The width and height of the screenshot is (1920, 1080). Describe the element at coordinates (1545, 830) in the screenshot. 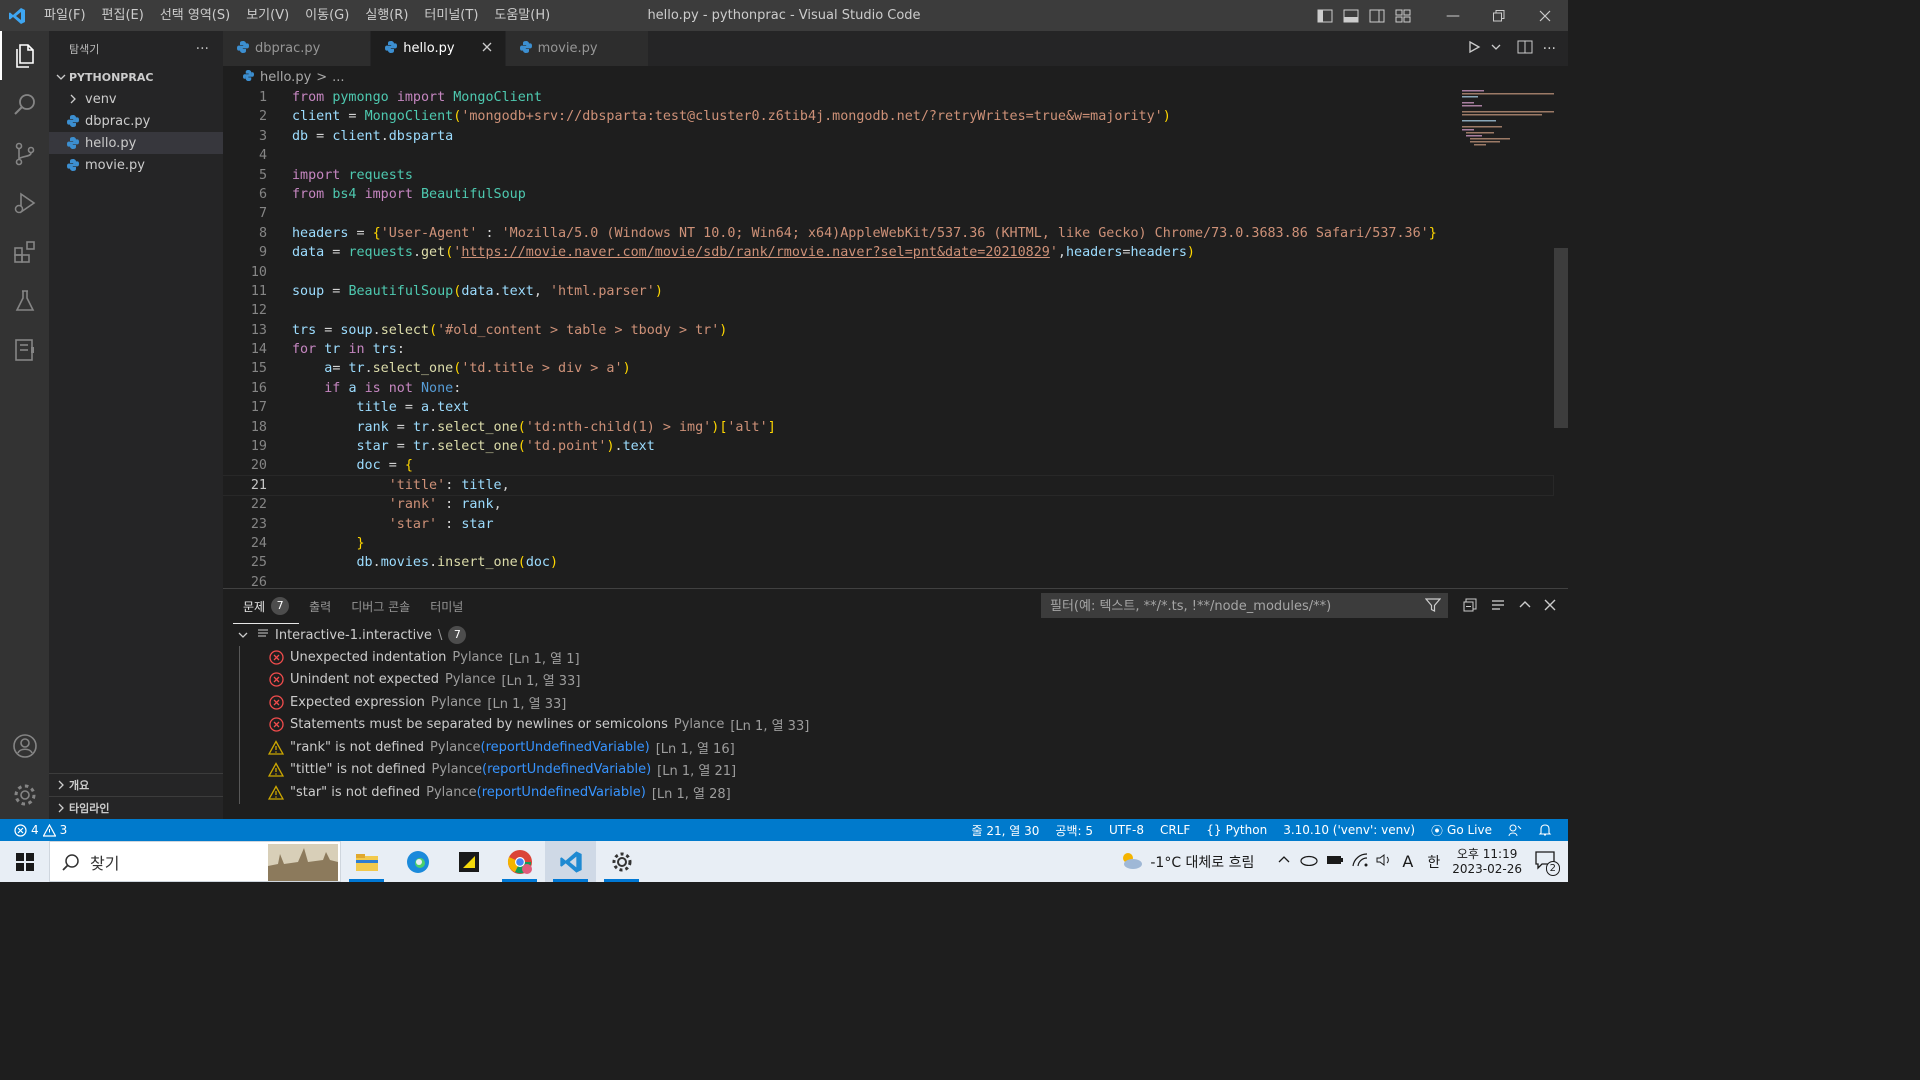

I see `notifications-bell-icon` at that location.